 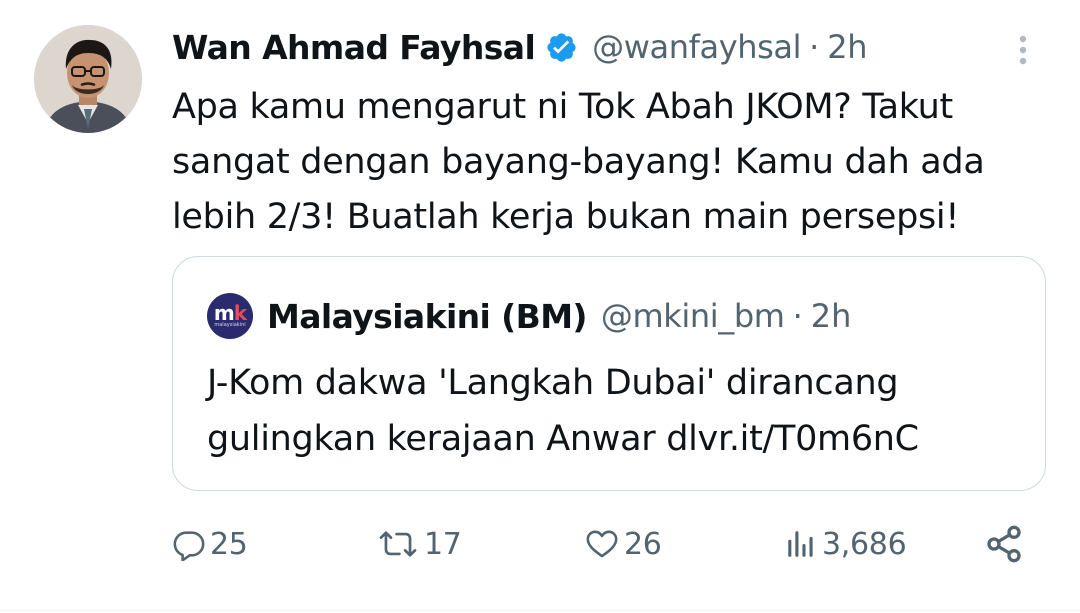 What do you see at coordinates (623, 544) in the screenshot?
I see `like-button: 26` at bounding box center [623, 544].